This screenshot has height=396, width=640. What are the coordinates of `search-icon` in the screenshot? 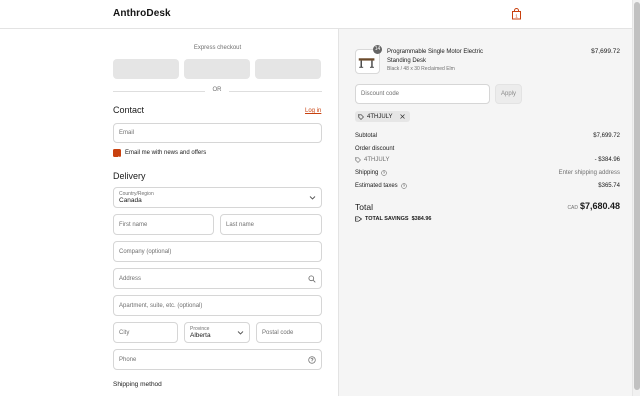 It's located at (312, 278).